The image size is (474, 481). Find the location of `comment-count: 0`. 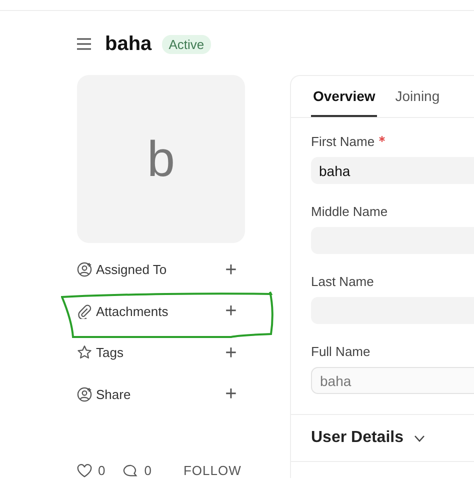

comment-count: 0 is located at coordinates (148, 470).